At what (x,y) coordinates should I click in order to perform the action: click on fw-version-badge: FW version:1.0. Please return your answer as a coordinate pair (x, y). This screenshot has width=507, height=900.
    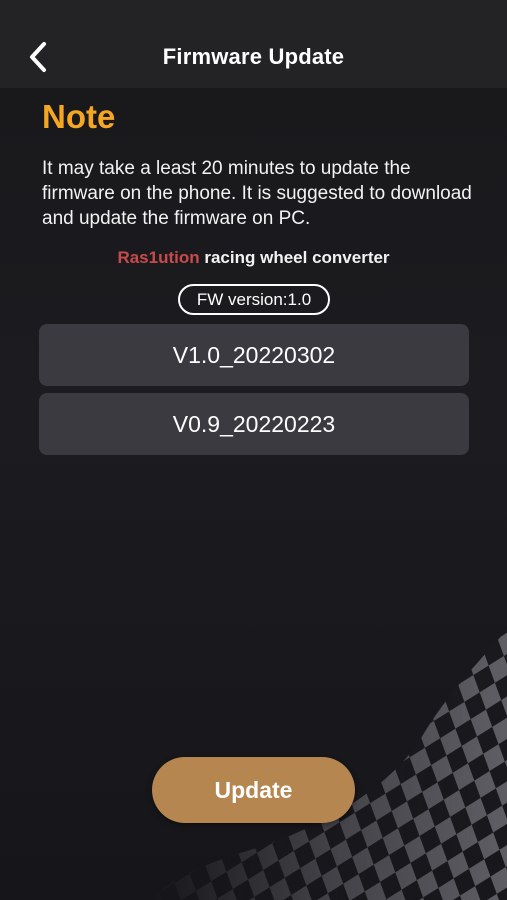
    Looking at the image, I should click on (254, 299).